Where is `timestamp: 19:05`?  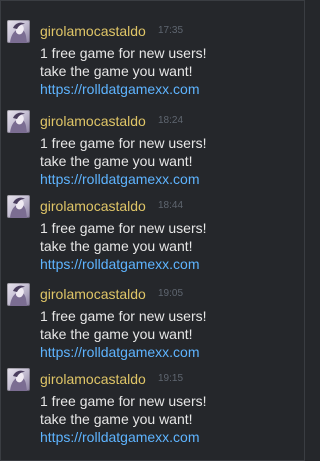
timestamp: 19:05 is located at coordinates (171, 293).